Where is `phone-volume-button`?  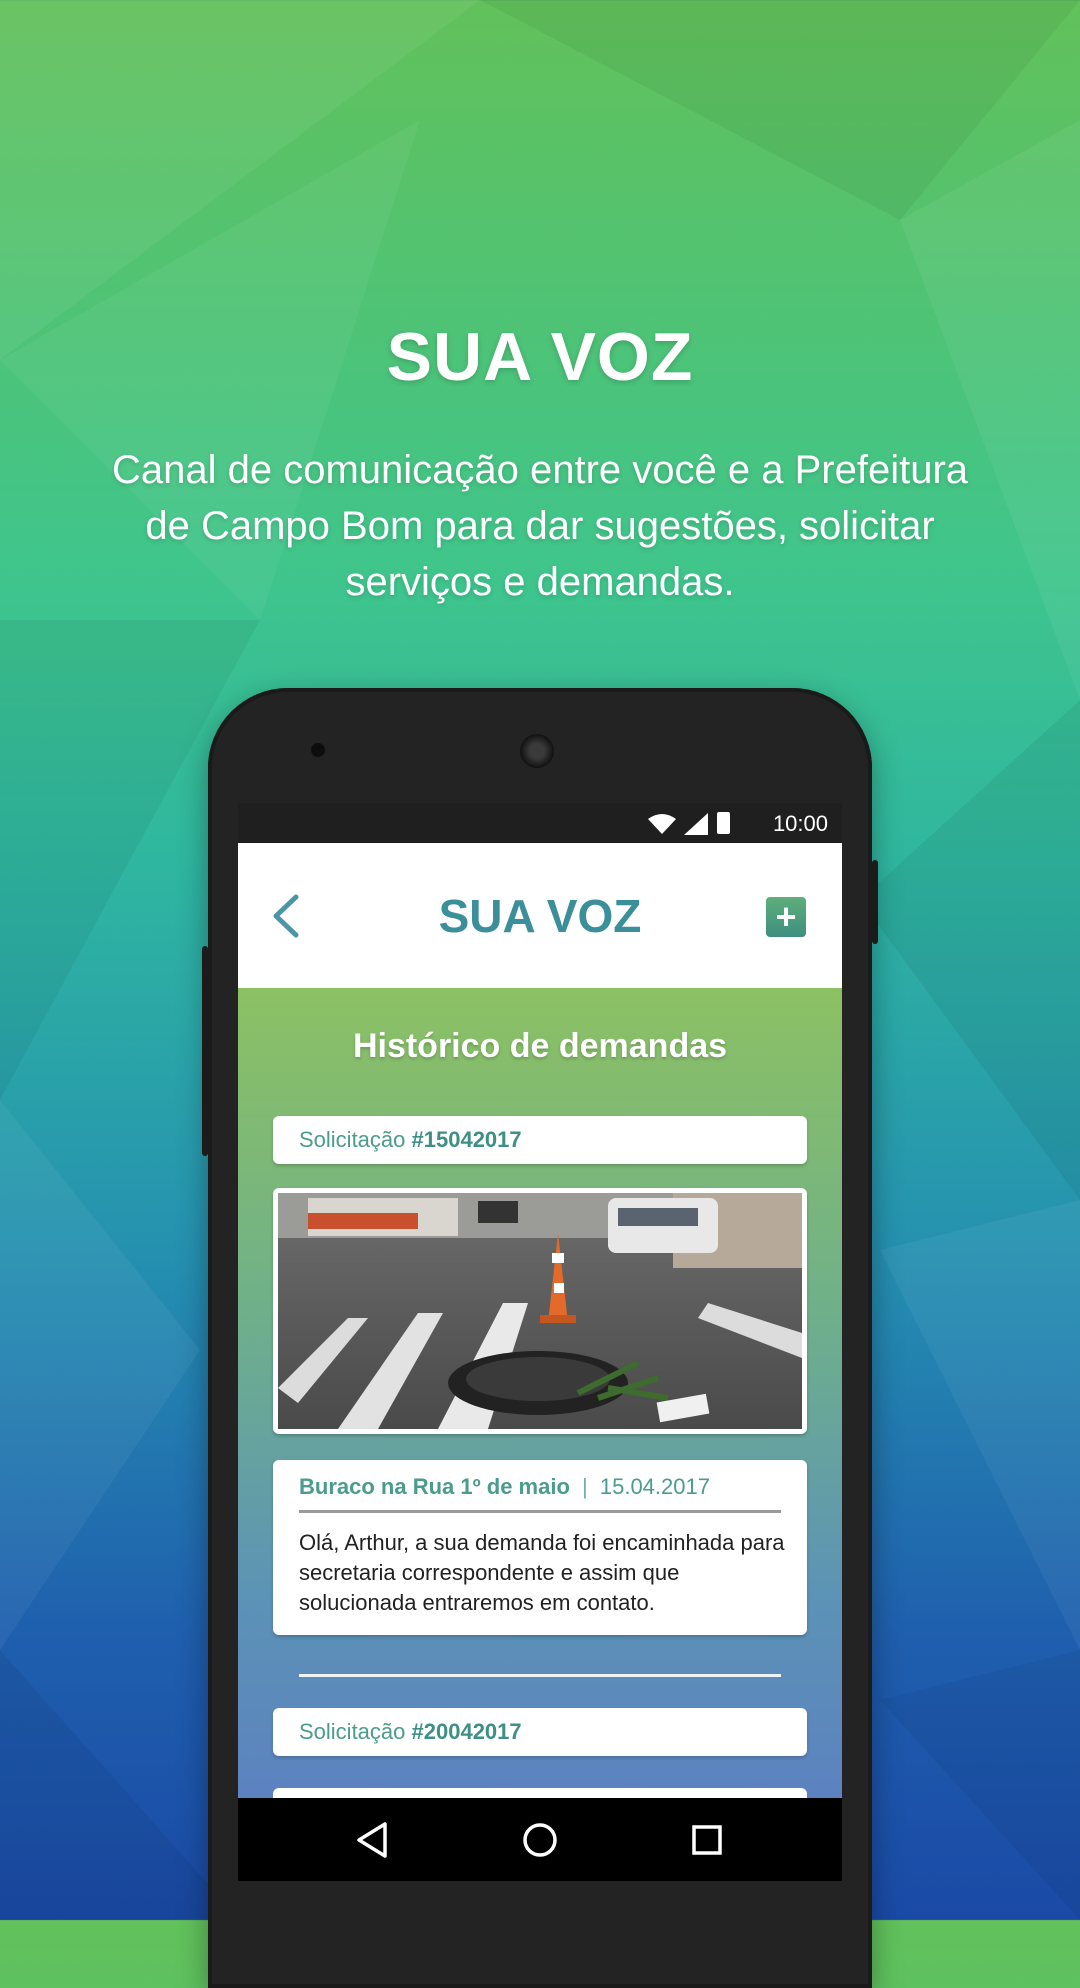 phone-volume-button is located at coordinates (205, 1051).